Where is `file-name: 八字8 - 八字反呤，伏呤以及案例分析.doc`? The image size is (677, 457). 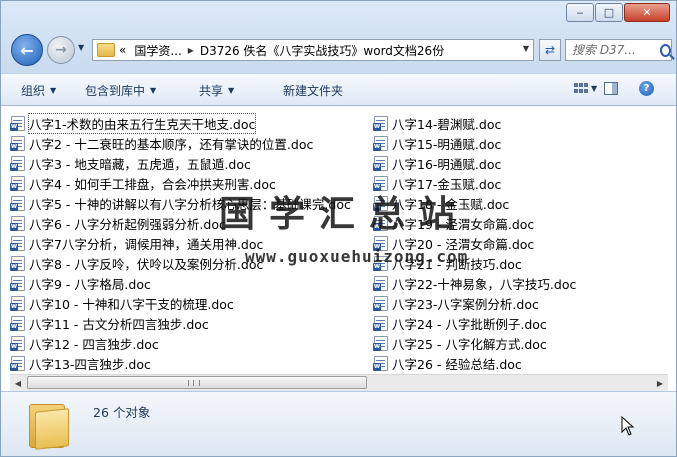
file-name: 八字8 - 八字反呤，伏呤以及案例分析.doc is located at coordinates (146, 264).